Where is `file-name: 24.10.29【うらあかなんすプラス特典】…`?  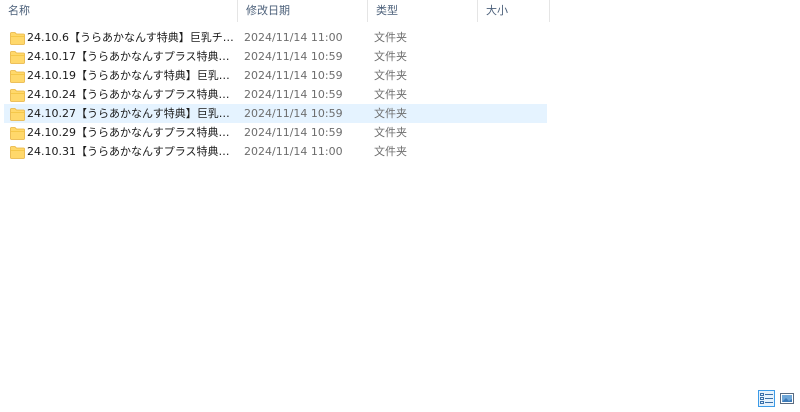
file-name: 24.10.29【うらあかなんすプラス特典】… is located at coordinates (131, 132).